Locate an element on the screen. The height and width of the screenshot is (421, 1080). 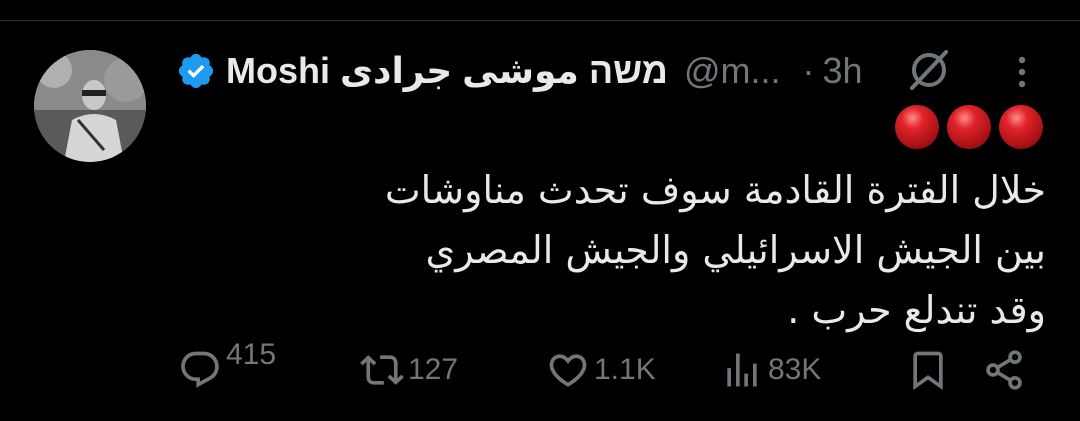
like-count: 1.1K is located at coordinates (625, 369).